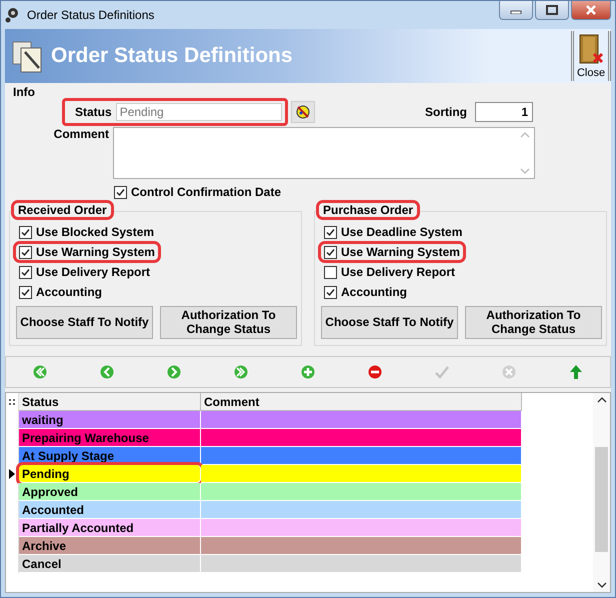 The width and height of the screenshot is (616, 598). I want to click on table-cell: Approved, so click(110, 492).